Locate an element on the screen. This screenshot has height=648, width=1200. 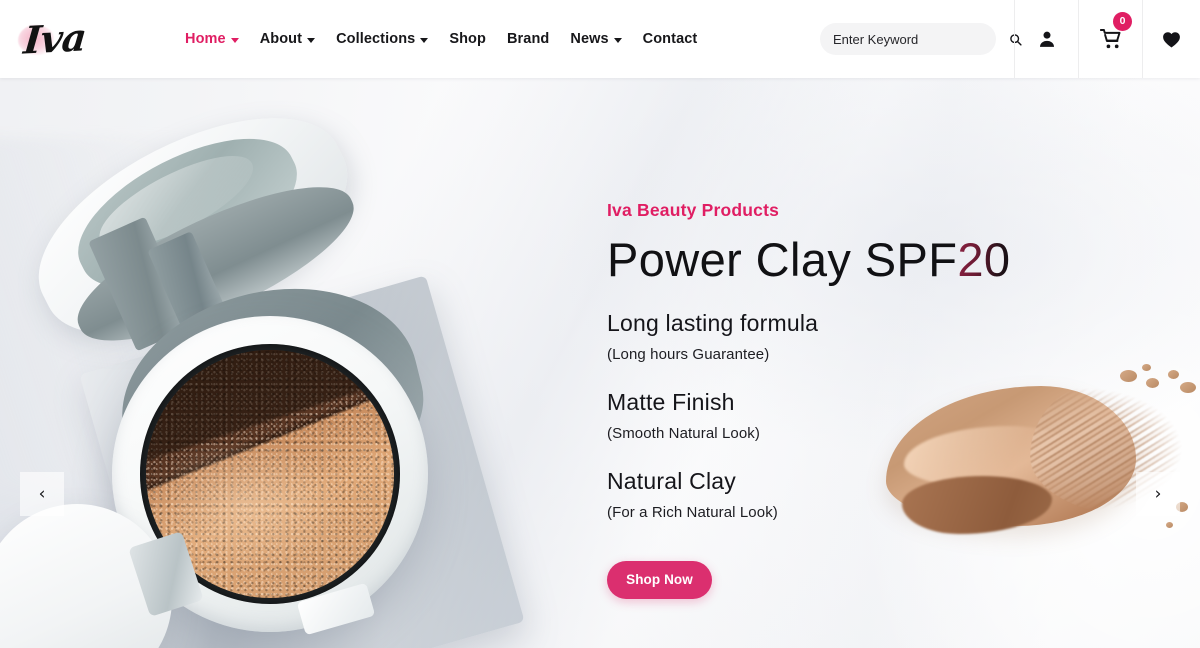
nav-item-brand: Brand is located at coordinates (528, 39).